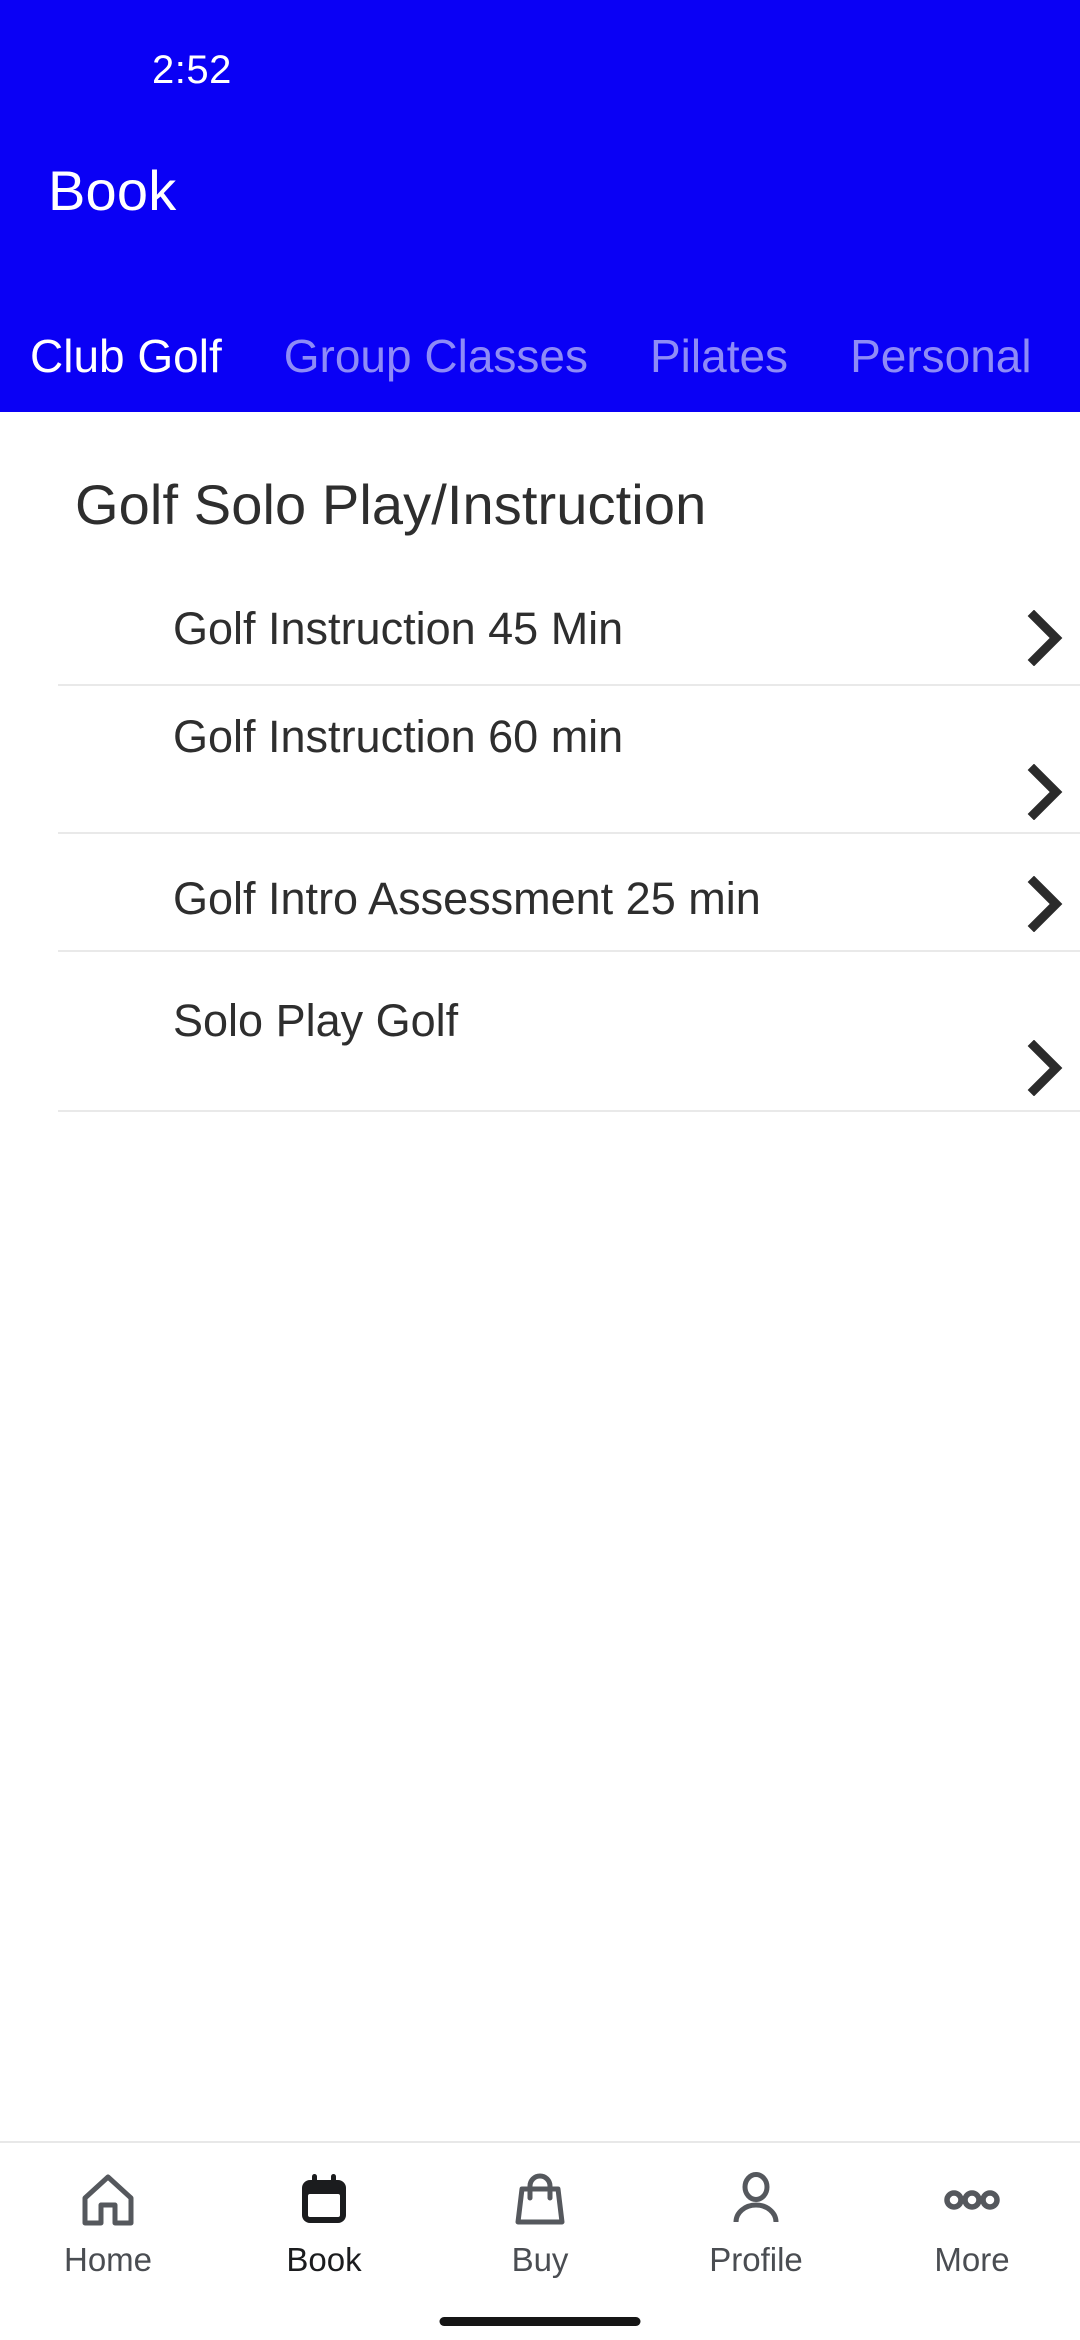 Image resolution: width=1080 pixels, height=2340 pixels. What do you see at coordinates (436, 356) in the screenshot?
I see `tab-group-classes: Group Classes` at bounding box center [436, 356].